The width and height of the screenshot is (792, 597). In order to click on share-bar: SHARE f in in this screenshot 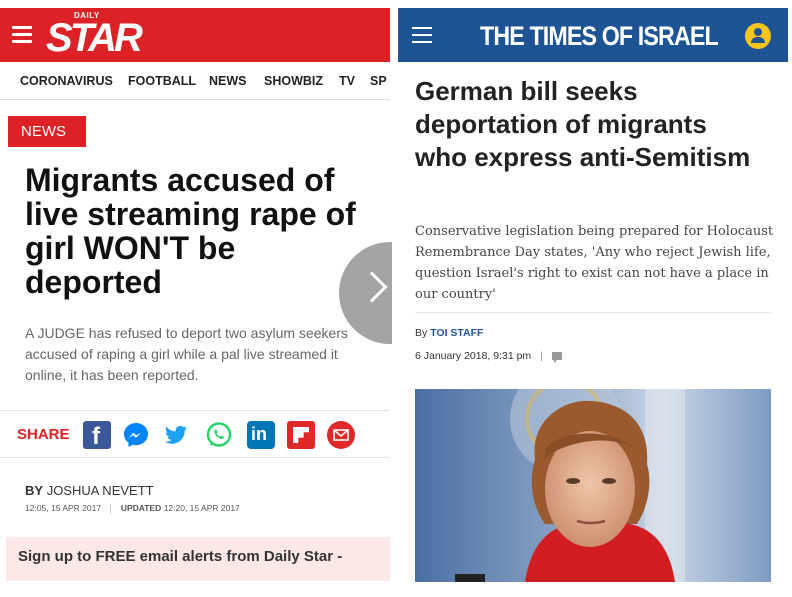, I will do `click(195, 434)`.